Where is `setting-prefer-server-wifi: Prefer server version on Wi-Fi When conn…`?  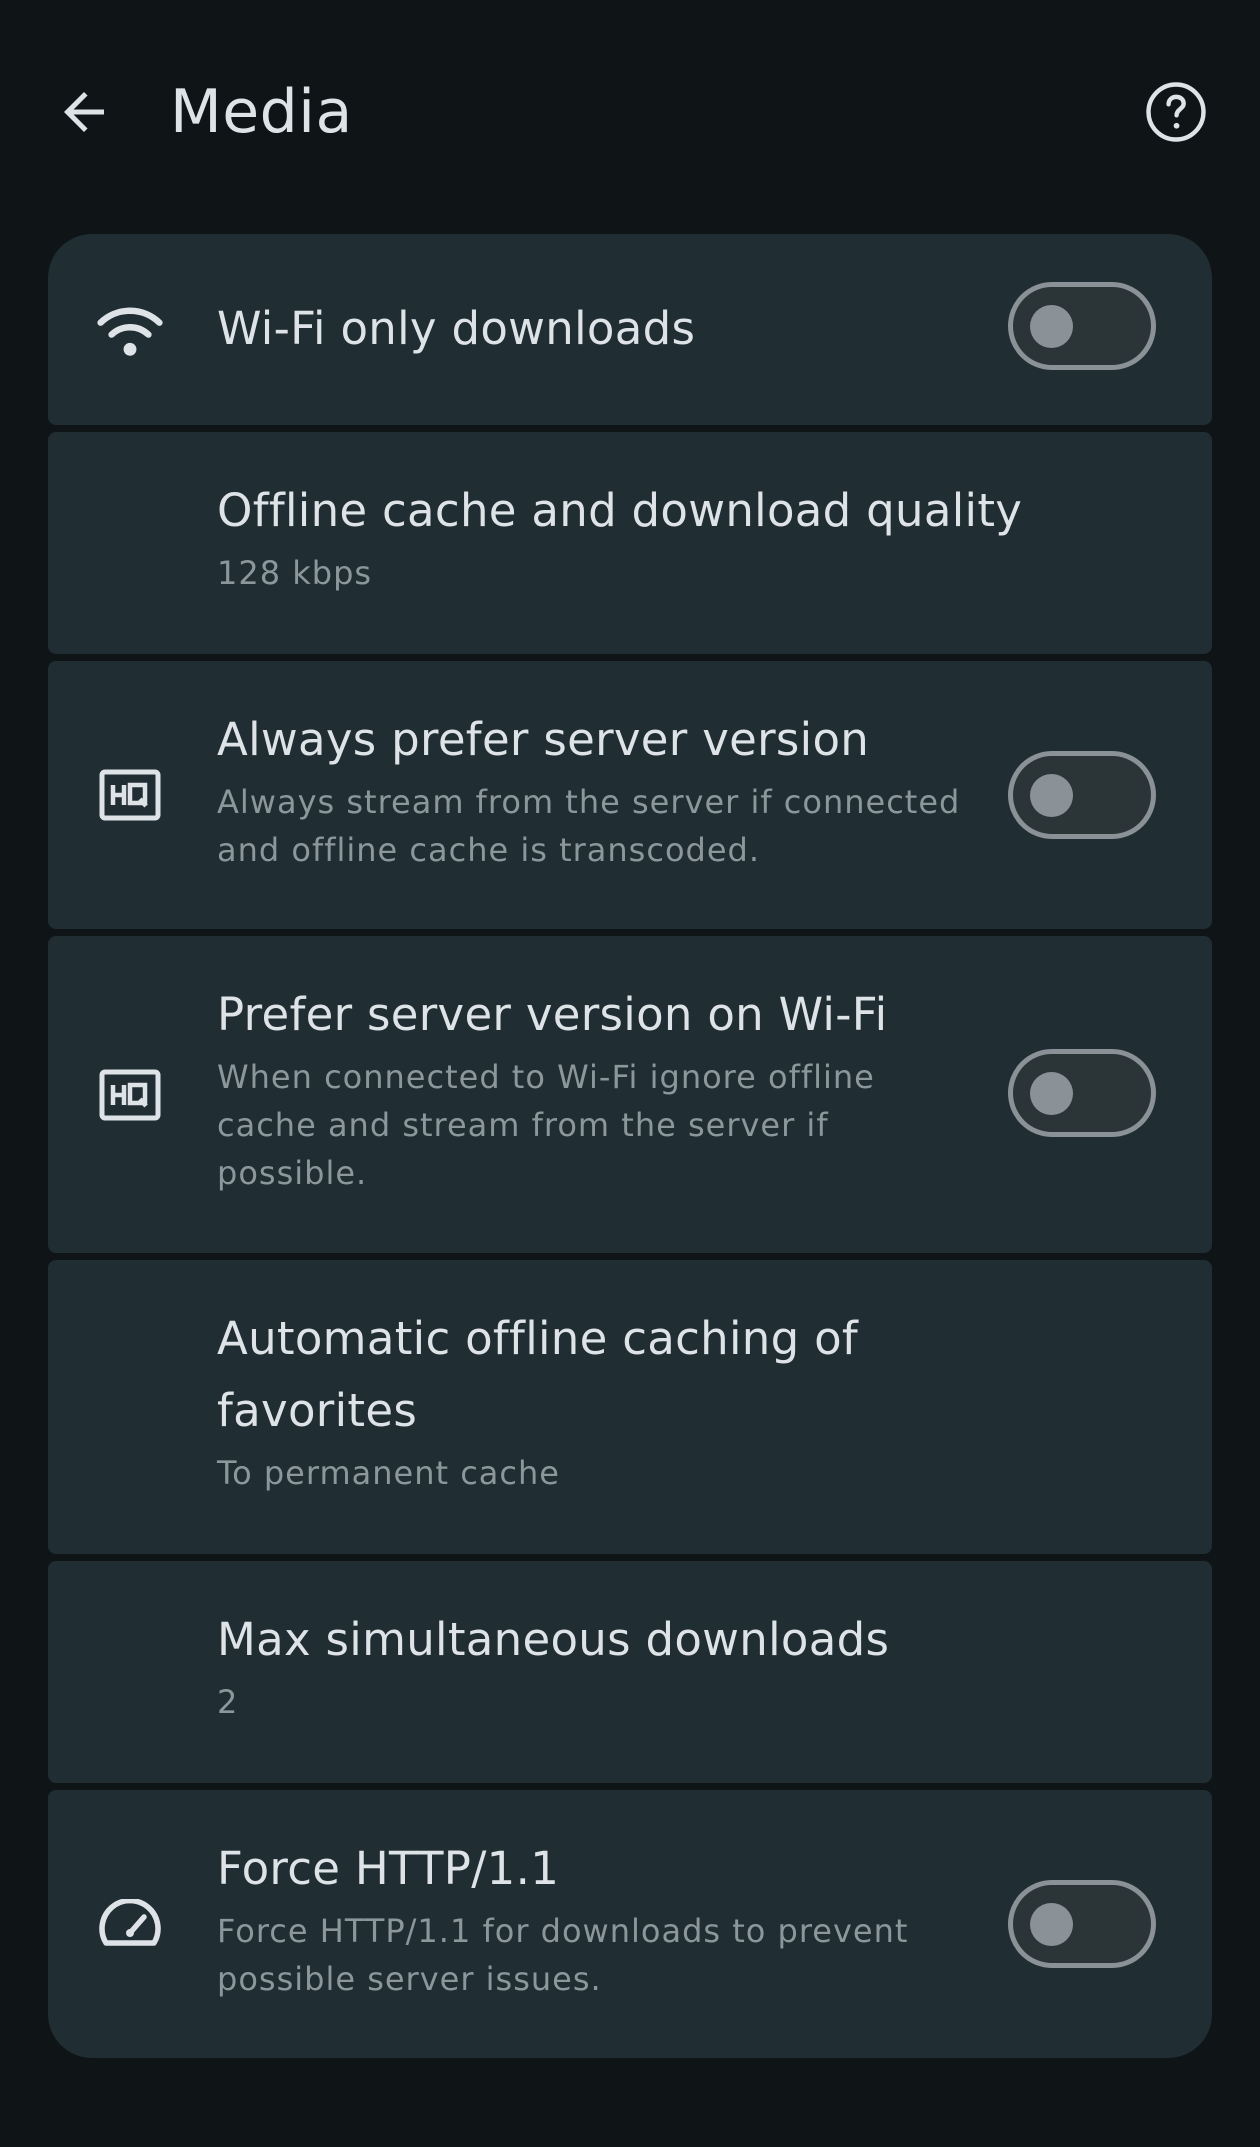
setting-prefer-server-wifi: Prefer server version on Wi-Fi When conn… is located at coordinates (630, 1094).